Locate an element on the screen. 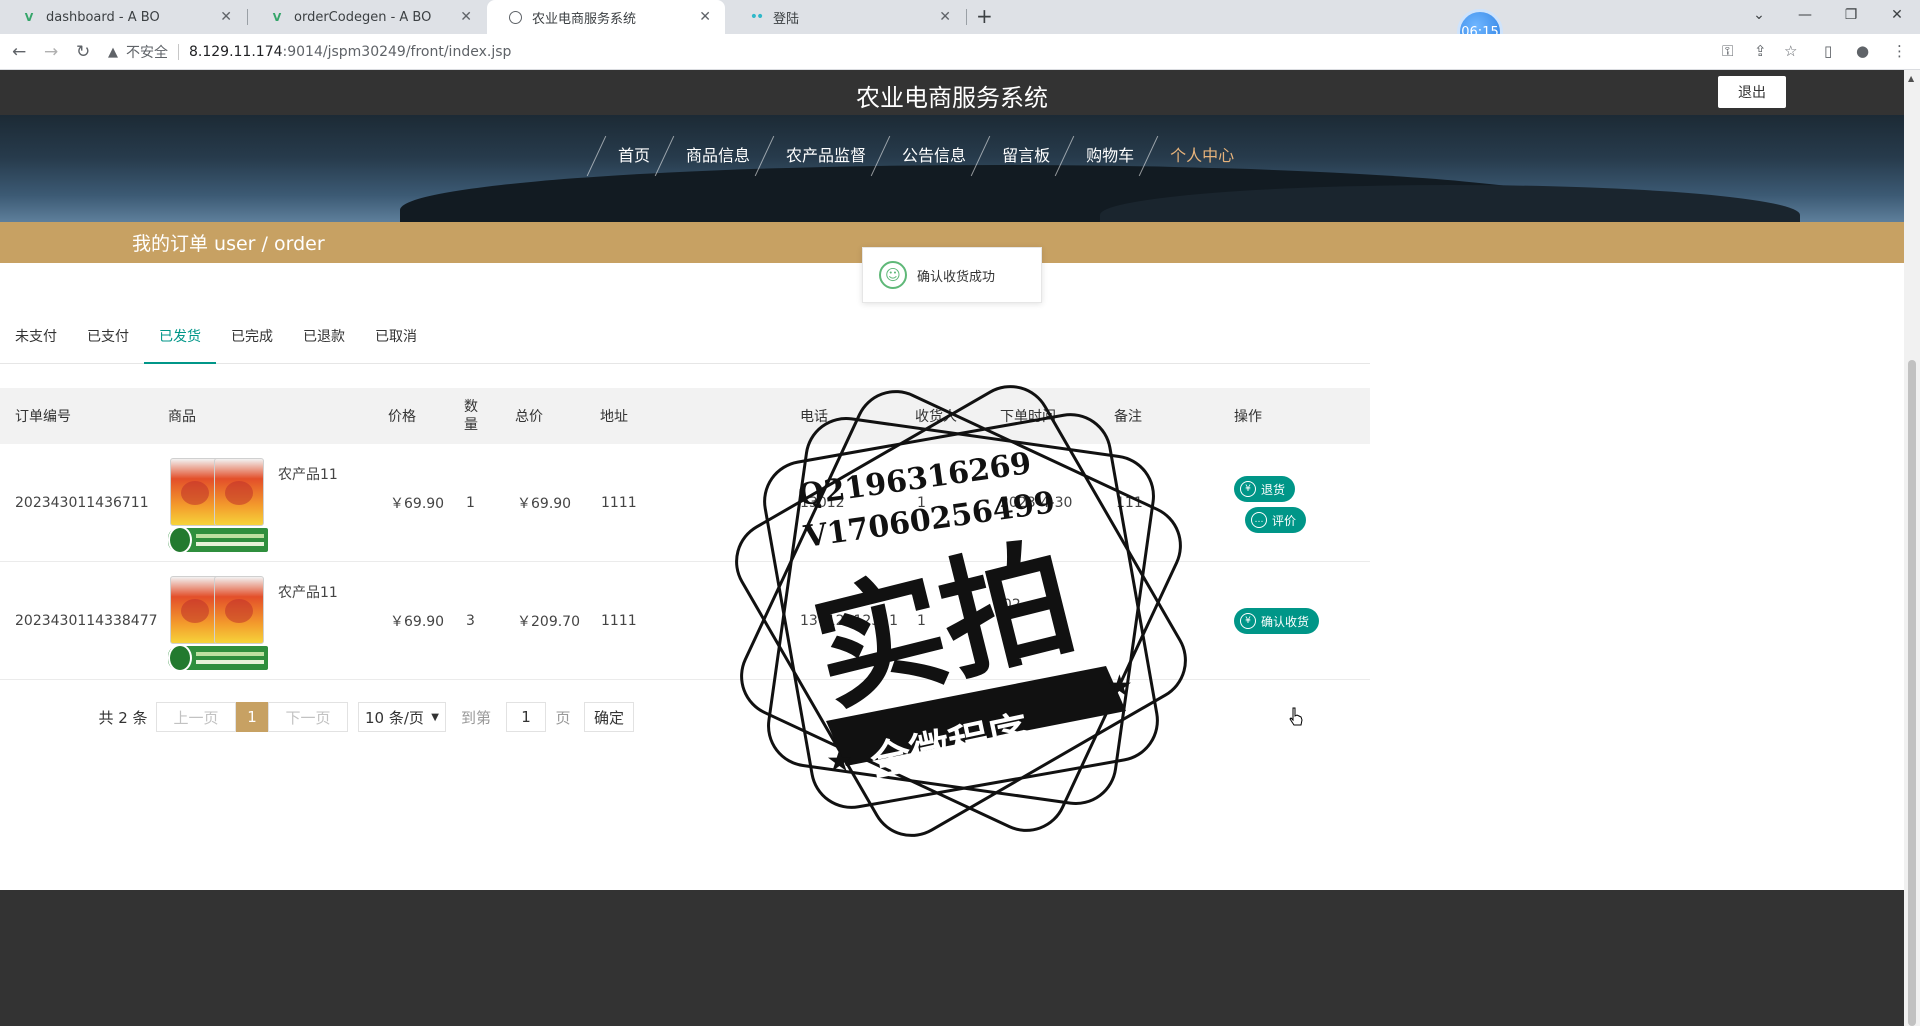 Image resolution: width=1920 pixels, height=1026 pixels. reload-icon: ↻ is located at coordinates (83, 52).